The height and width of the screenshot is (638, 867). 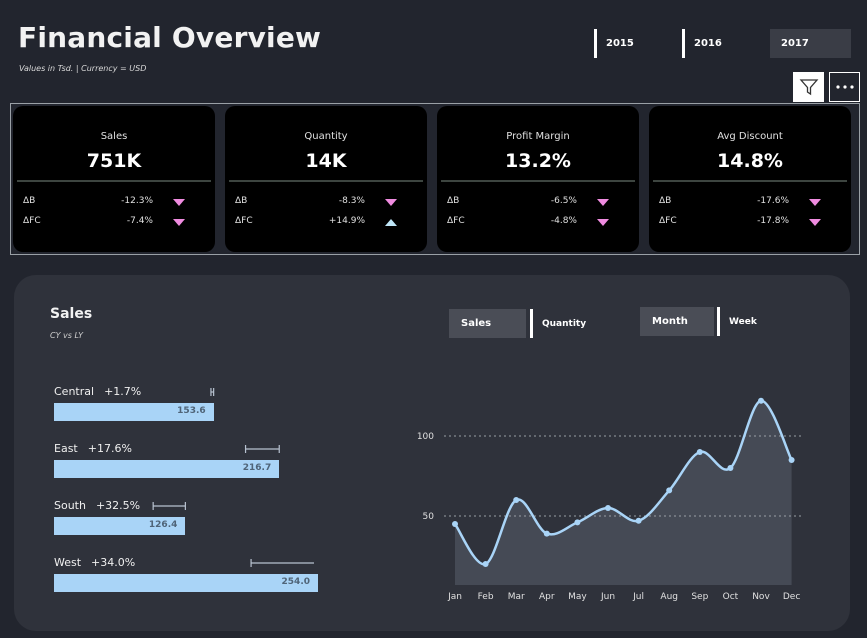 What do you see at coordinates (429, 517) in the screenshot?
I see `y-tick-label: 50` at bounding box center [429, 517].